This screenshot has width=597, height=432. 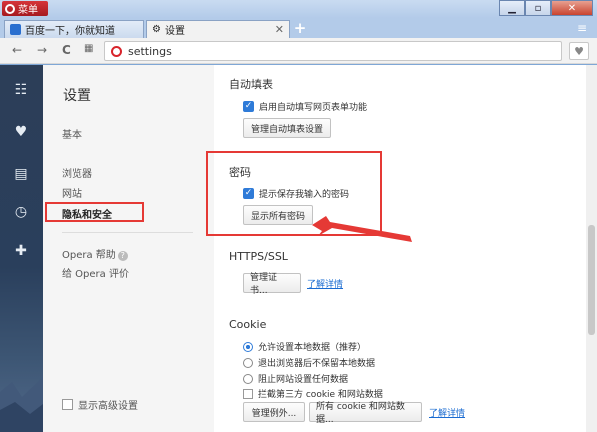 I want to click on annotation-arrow, so click(x=362, y=229).